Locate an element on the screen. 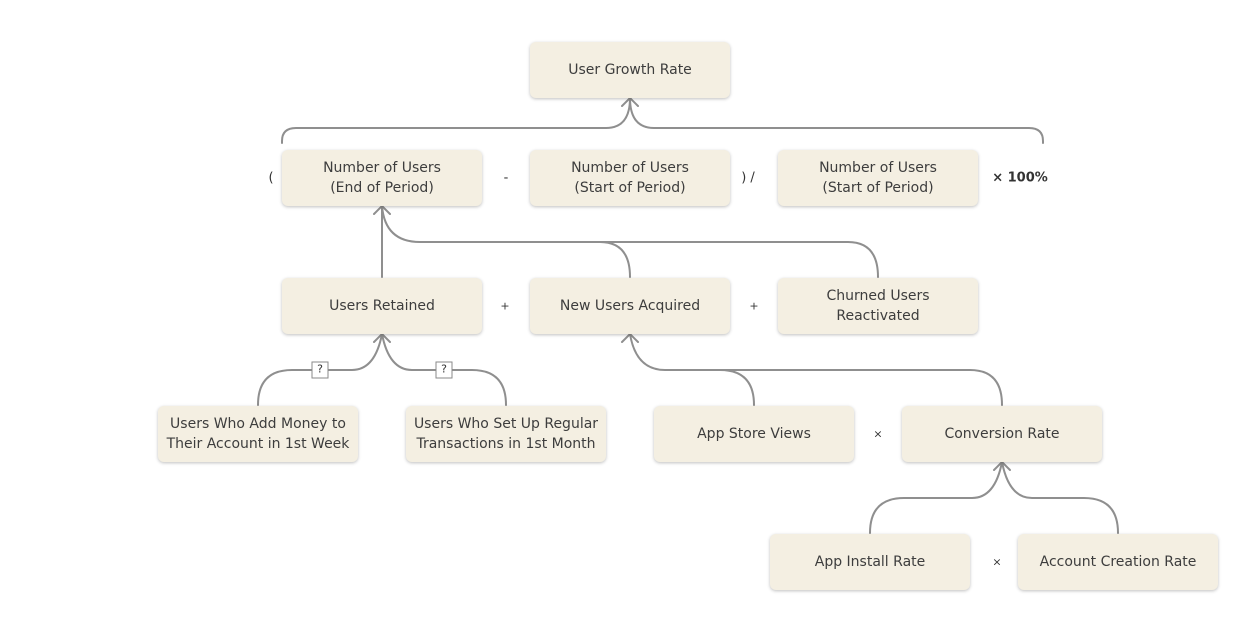 The height and width of the screenshot is (640, 1260). operator-minus: - is located at coordinates (506, 178).